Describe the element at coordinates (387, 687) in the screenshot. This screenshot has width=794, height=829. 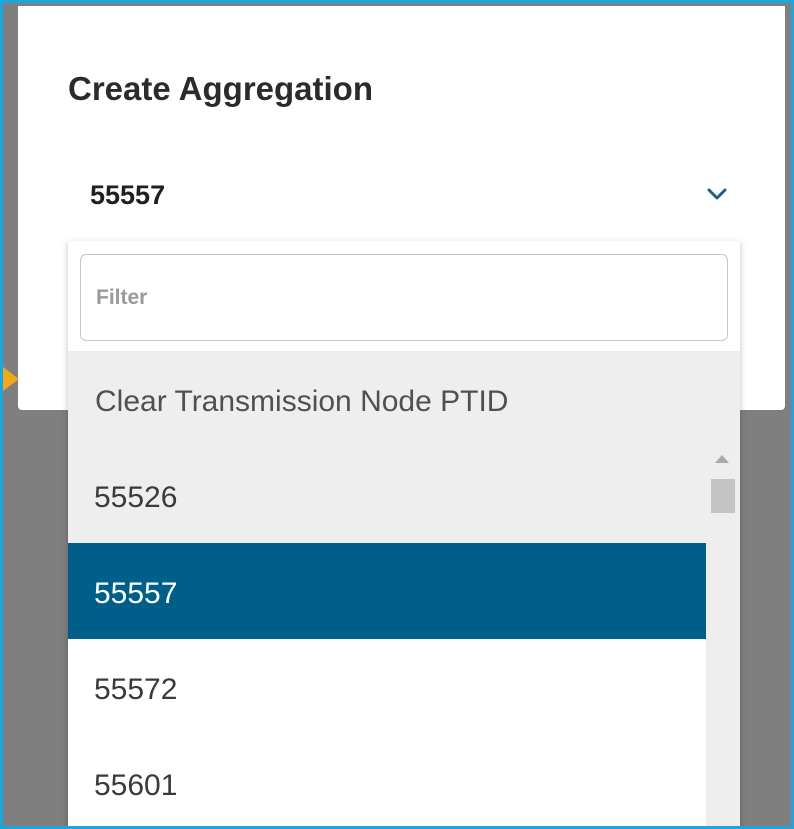
I see `option-item: 55572` at that location.